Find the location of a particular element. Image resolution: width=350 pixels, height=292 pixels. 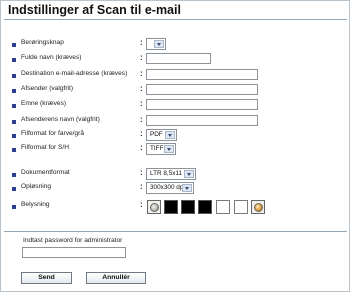

resolution-value: 300x300 dpi is located at coordinates (167, 187).